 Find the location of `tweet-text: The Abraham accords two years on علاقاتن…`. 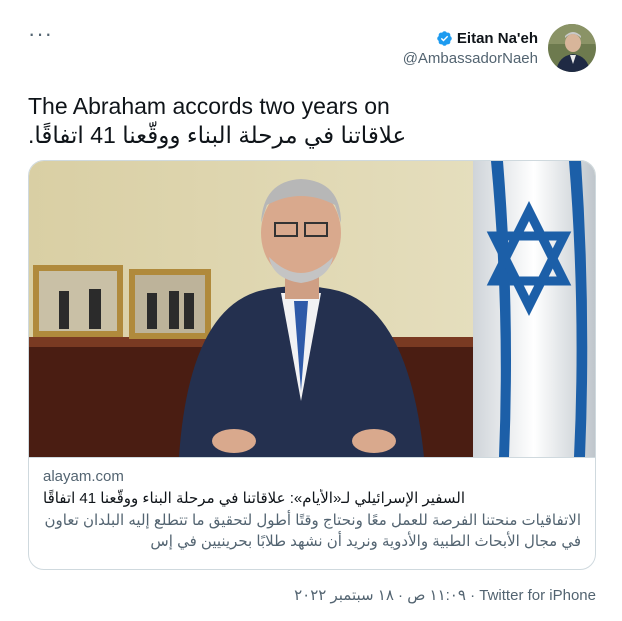

tweet-text: The Abraham accords two years on علاقاتن… is located at coordinates (311, 121).